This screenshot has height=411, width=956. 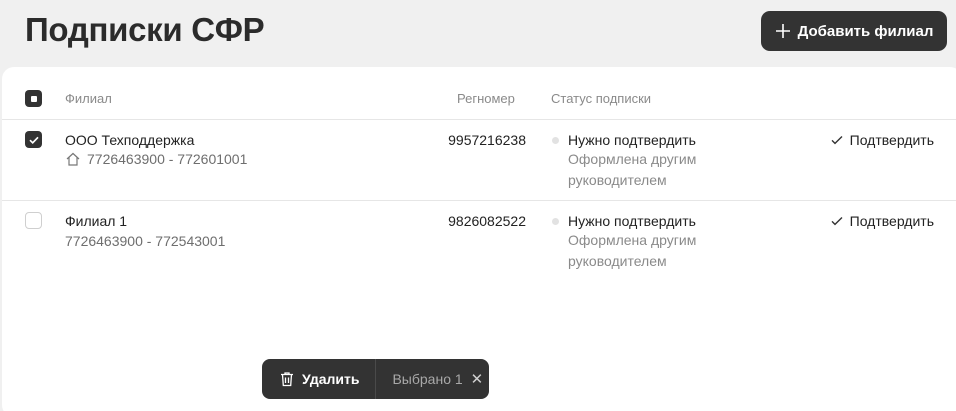 I want to click on header-divider, so click(x=479, y=119).